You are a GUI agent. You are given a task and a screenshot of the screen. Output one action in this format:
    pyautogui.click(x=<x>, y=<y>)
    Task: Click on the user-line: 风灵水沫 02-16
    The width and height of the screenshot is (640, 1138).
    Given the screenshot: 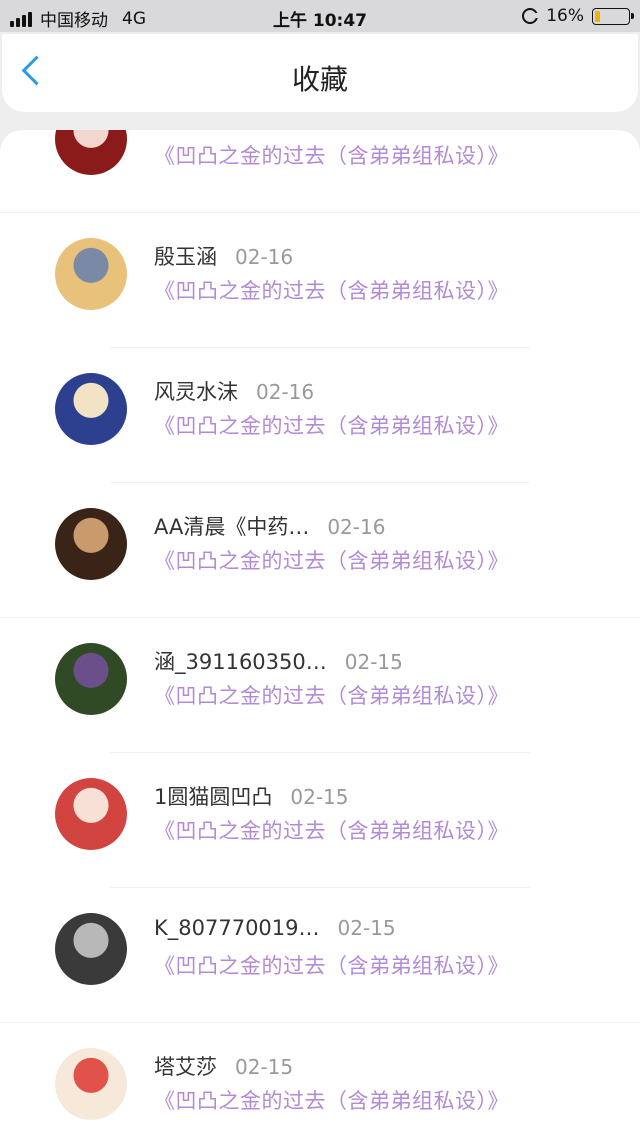 What is the action you would take?
    pyautogui.click(x=234, y=391)
    